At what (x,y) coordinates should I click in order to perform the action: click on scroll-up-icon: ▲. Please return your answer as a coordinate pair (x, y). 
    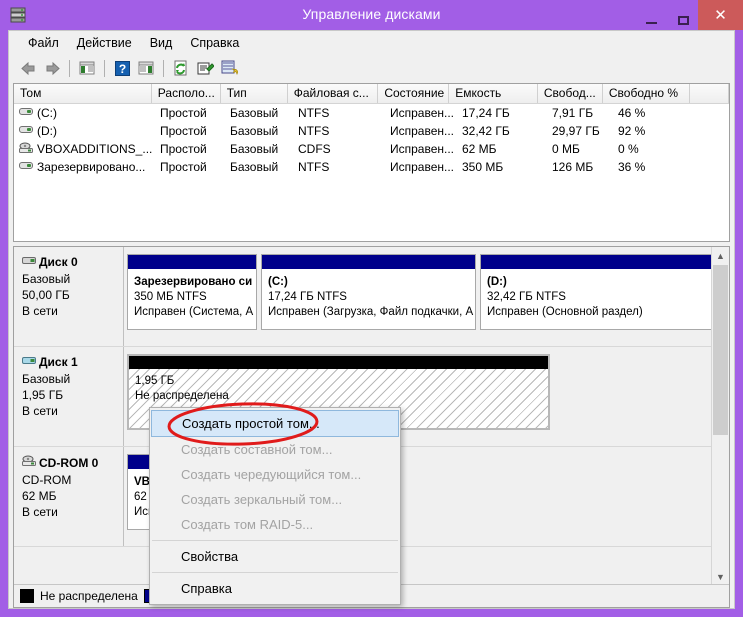
    Looking at the image, I should click on (720, 255).